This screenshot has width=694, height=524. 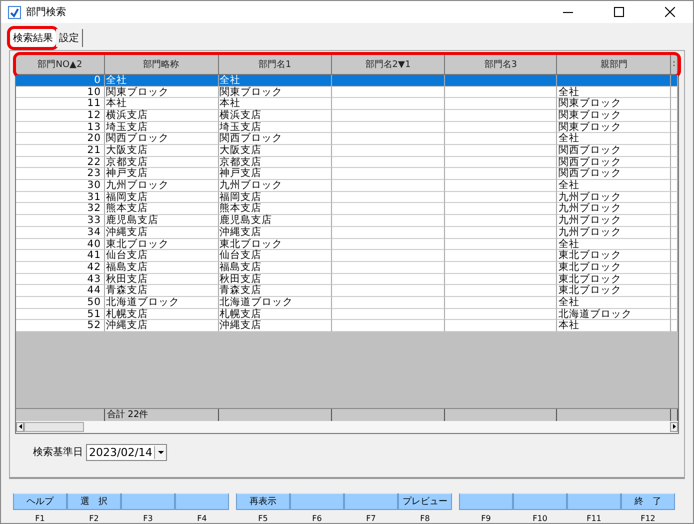 I want to click on function-key-button: 再表示, so click(x=263, y=501).